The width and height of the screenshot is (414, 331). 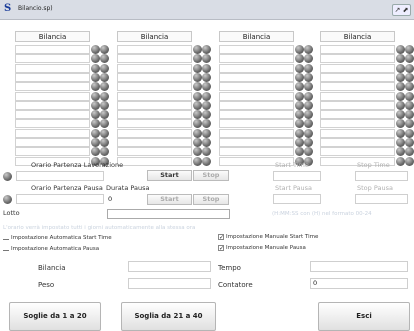 I want to click on manual-start-checkbox: ✓, so click(x=221, y=237).